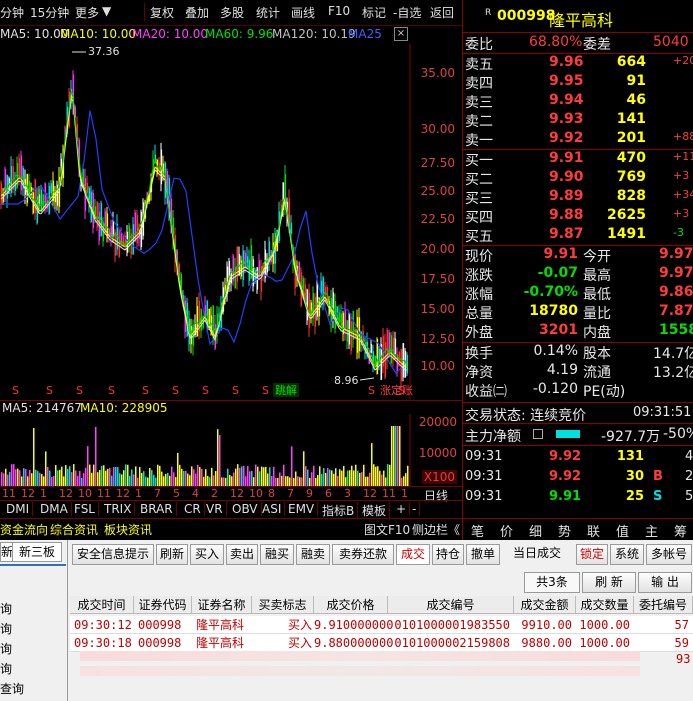  What do you see at coordinates (631, 196) in the screenshot?
I see `bids-volume: 828` at bounding box center [631, 196].